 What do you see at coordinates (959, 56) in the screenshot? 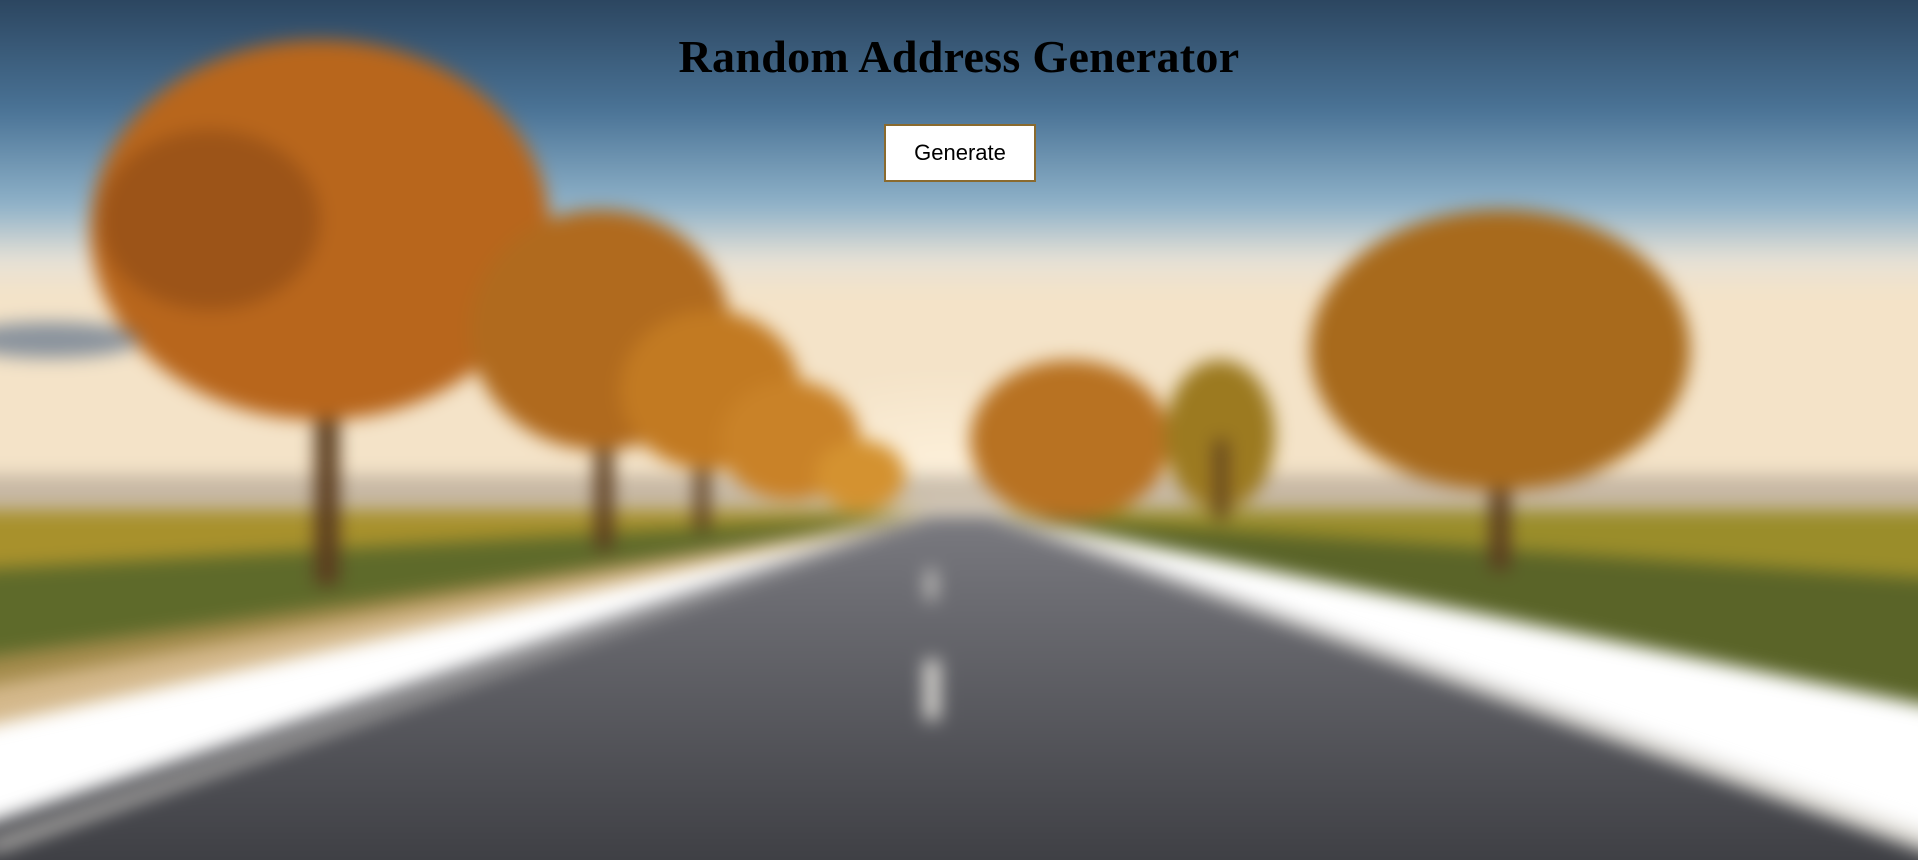
I see `page-title: Random Address Generator` at bounding box center [959, 56].